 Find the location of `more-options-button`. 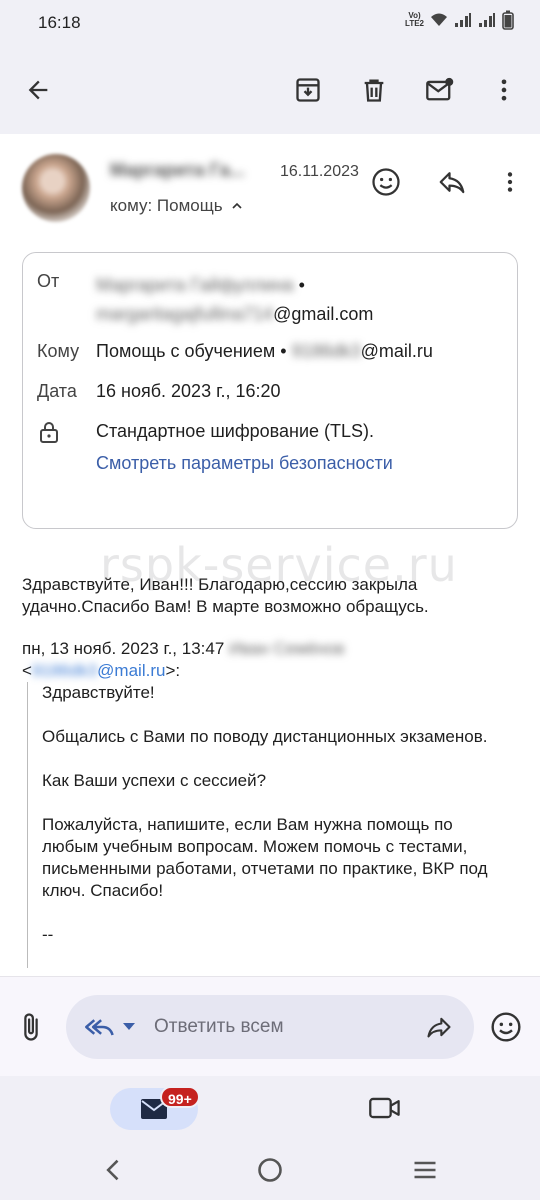

more-options-button is located at coordinates (504, 90).